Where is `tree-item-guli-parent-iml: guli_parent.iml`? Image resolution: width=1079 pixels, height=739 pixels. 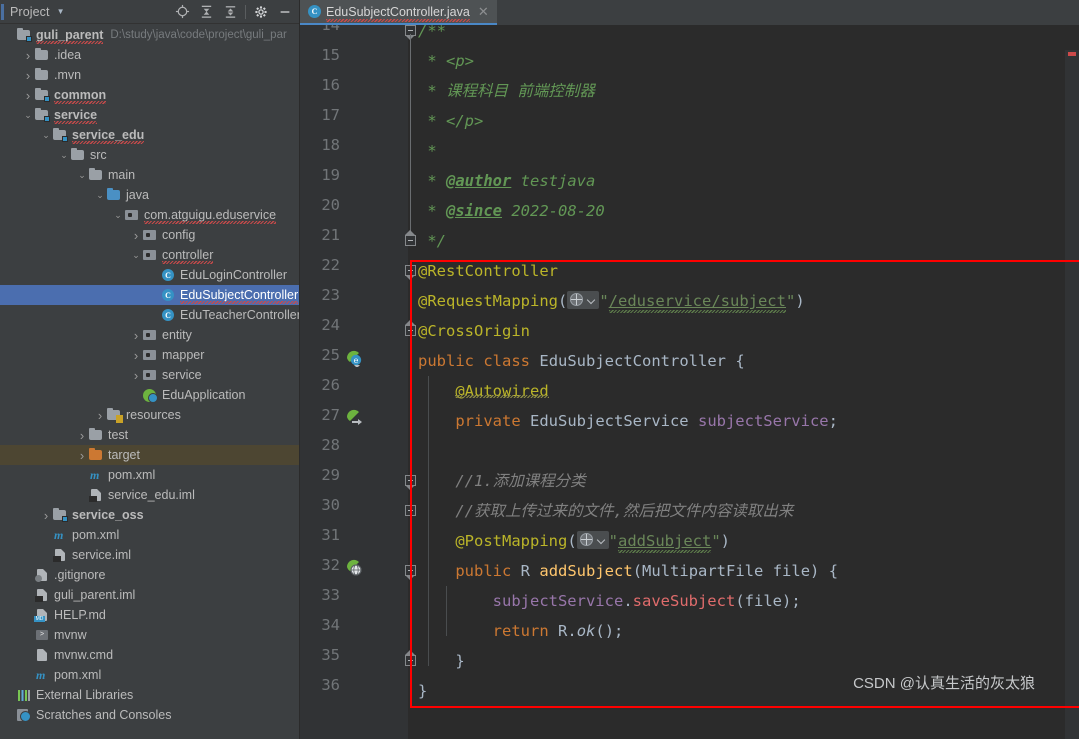 tree-item-guli-parent-iml: guli_parent.iml is located at coordinates (149, 595).